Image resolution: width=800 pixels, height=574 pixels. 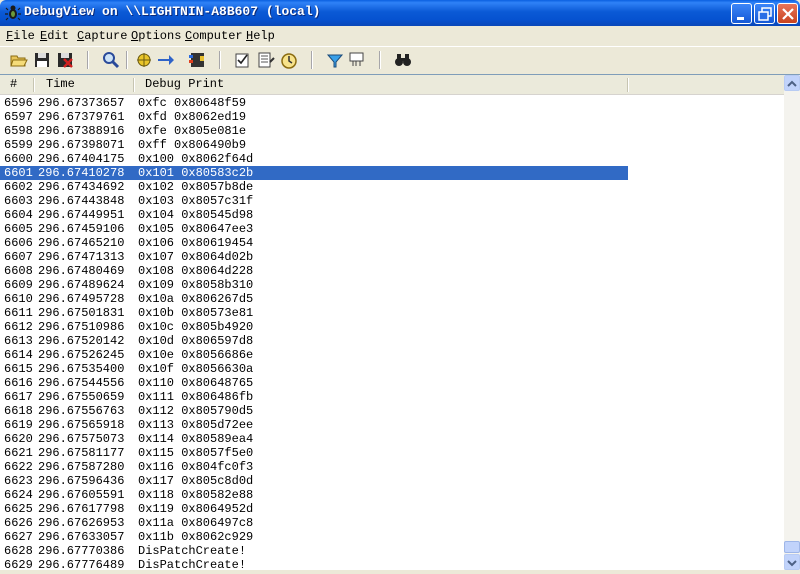 What do you see at coordinates (392, 327) in the screenshot?
I see `table-row: 6612 296.67510986 0x10c 0x805b4920` at bounding box center [392, 327].